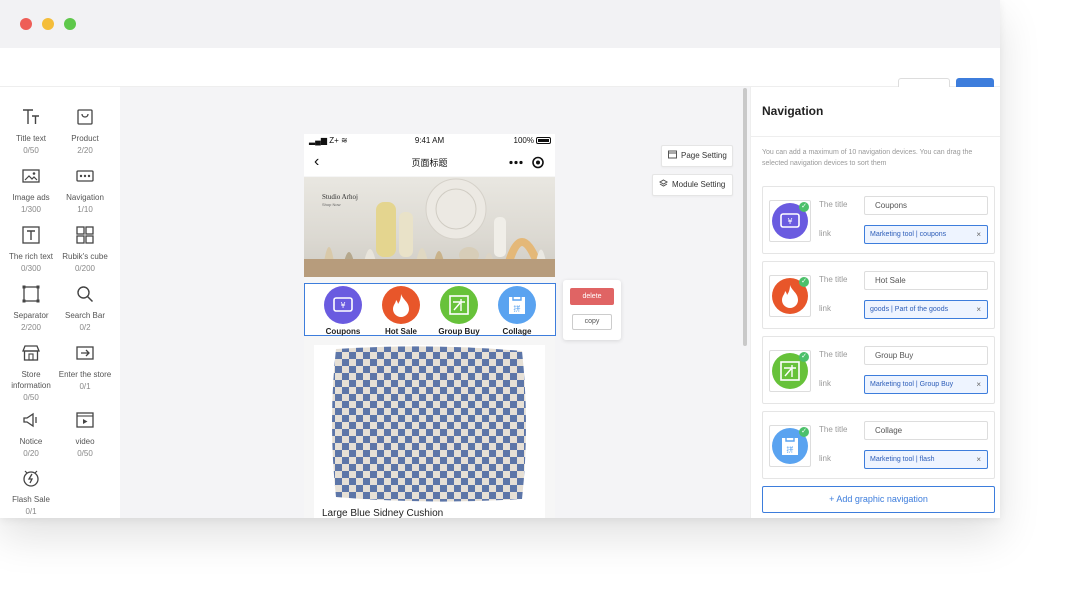 This screenshot has width=1066, height=592. What do you see at coordinates (926, 355) in the screenshot?
I see `title-input: Group Buy` at bounding box center [926, 355].